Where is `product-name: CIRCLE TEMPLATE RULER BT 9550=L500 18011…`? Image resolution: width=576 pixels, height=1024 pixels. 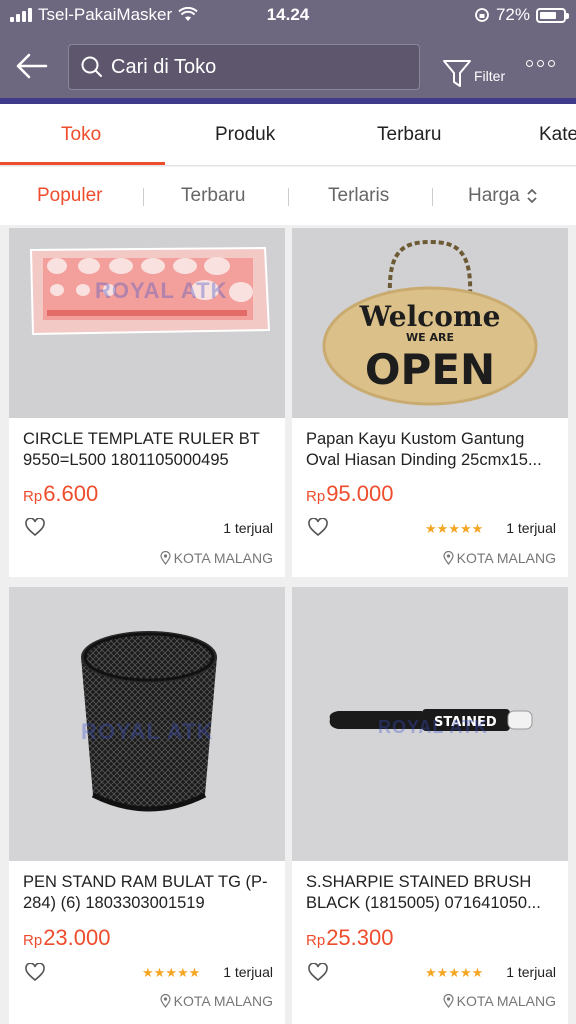 product-name: CIRCLE TEMPLATE RULER BT 9550=L500 18011… is located at coordinates (141, 449).